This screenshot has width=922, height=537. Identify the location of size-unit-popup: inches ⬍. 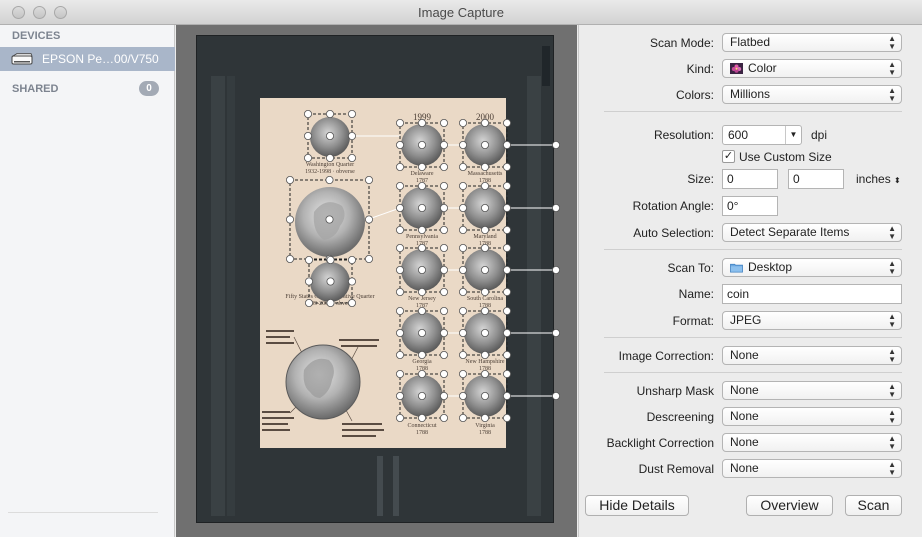
(878, 179).